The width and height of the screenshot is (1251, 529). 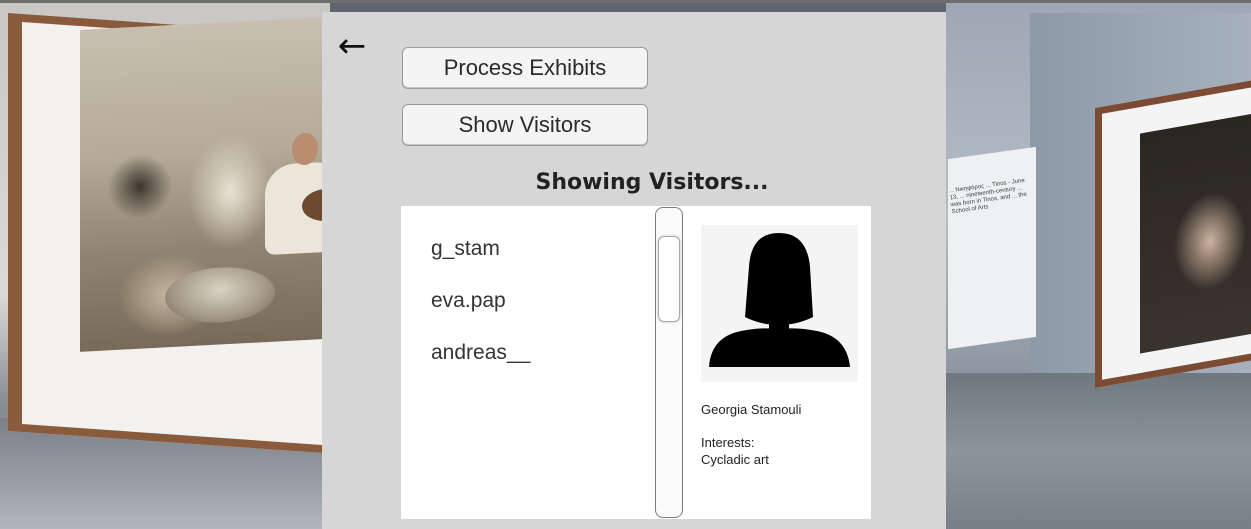 What do you see at coordinates (541, 262) in the screenshot?
I see `visitor-list-item: g_stam` at bounding box center [541, 262].